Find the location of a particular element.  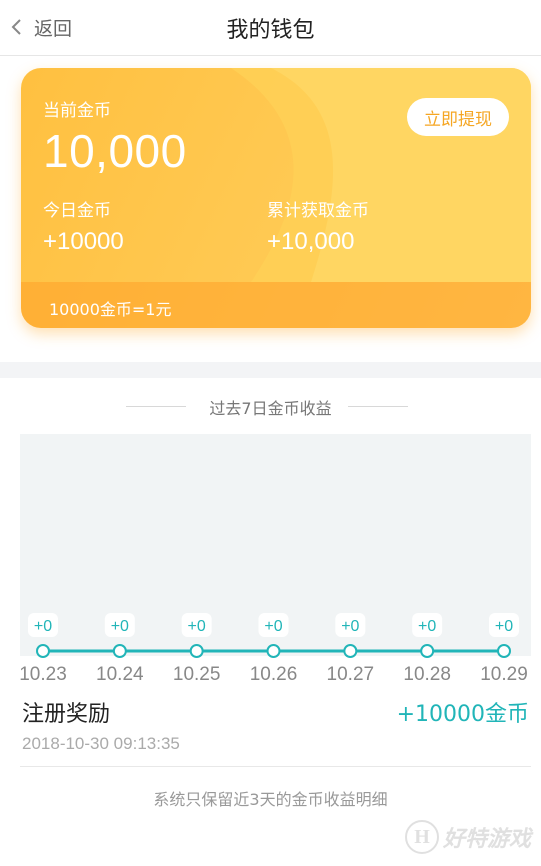

watermark-text: 好特游戏 is located at coordinates (486, 839).